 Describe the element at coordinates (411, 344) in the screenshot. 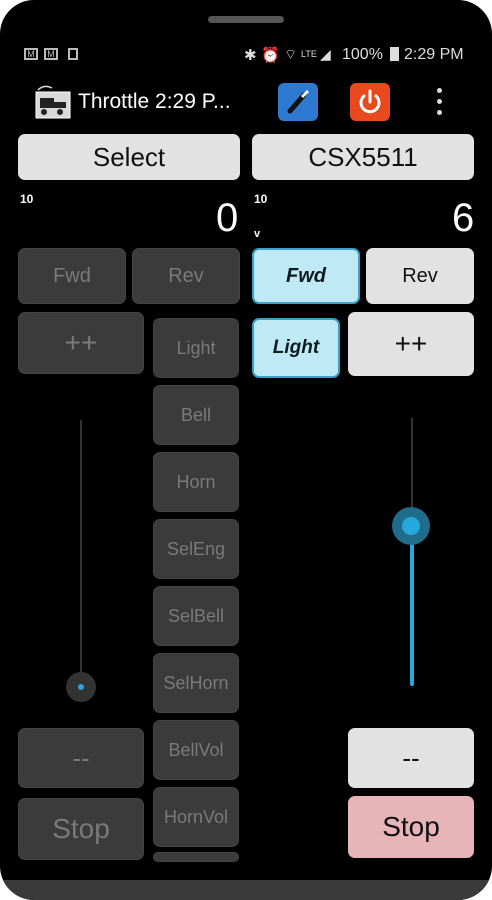

I see `right-plus-button: ++` at that location.